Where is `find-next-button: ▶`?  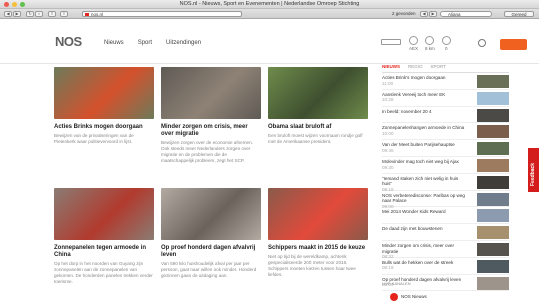
find-next-button: ▶ is located at coordinates (433, 14).